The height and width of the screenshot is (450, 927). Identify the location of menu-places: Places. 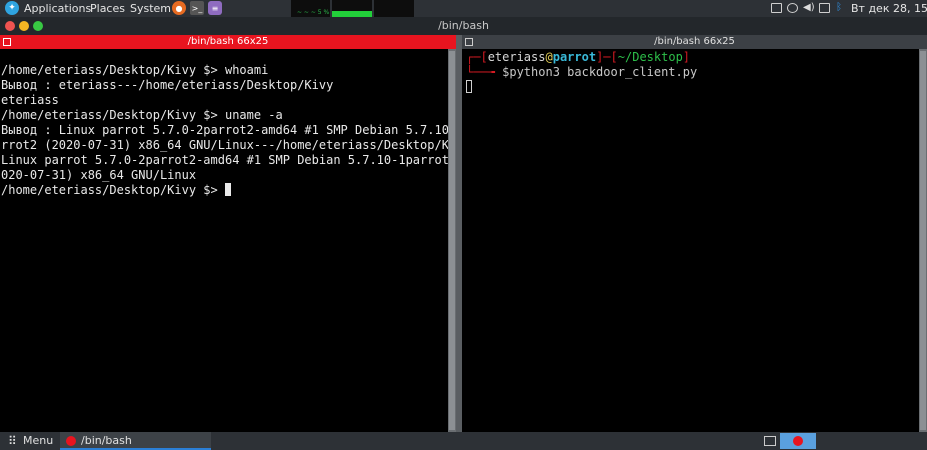
(107, 8).